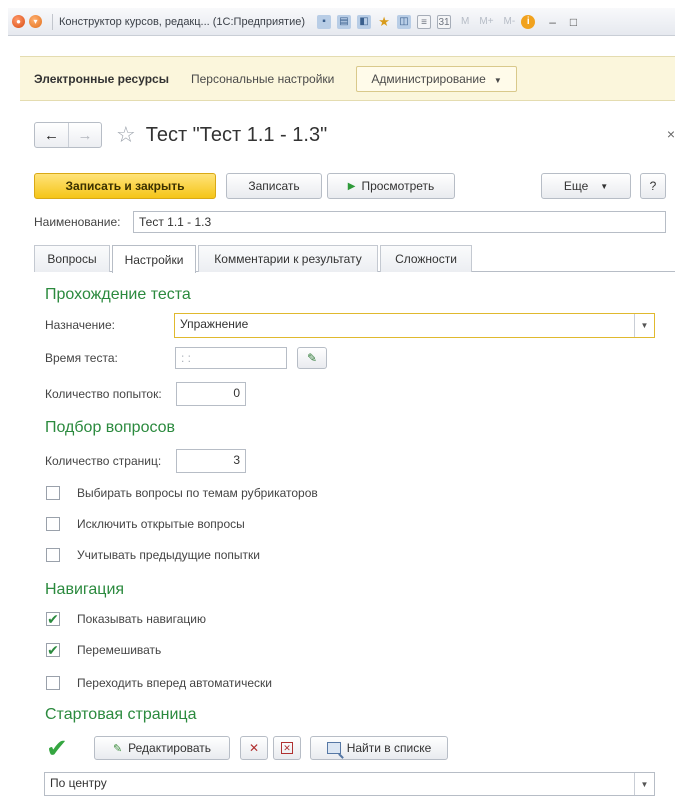  What do you see at coordinates (354, 135) in the screenshot?
I see `form-header: ← → ☆ Тест "Тест 1.1 - 1.3" ×` at bounding box center [354, 135].